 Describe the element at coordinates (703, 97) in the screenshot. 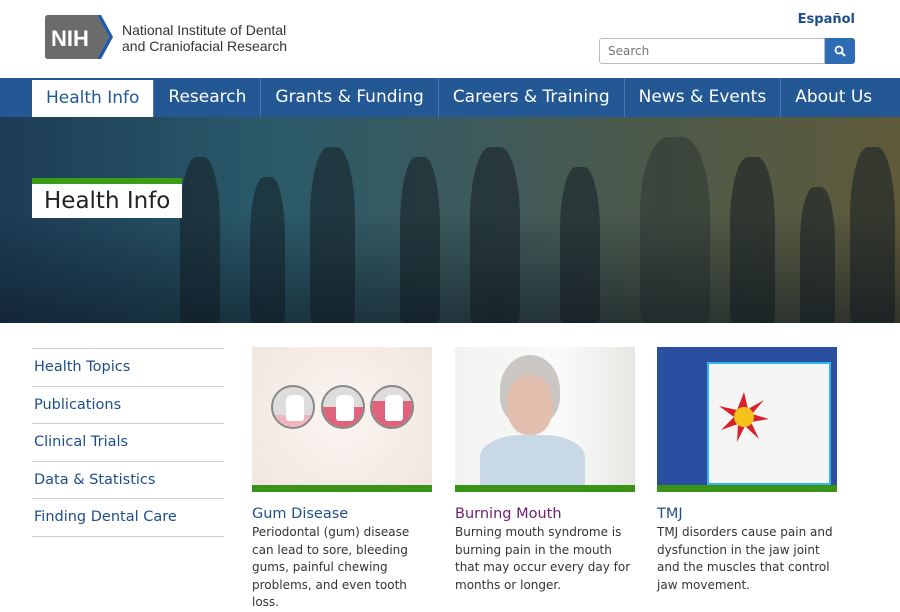

I see `nav-news-events: News & Events` at that location.